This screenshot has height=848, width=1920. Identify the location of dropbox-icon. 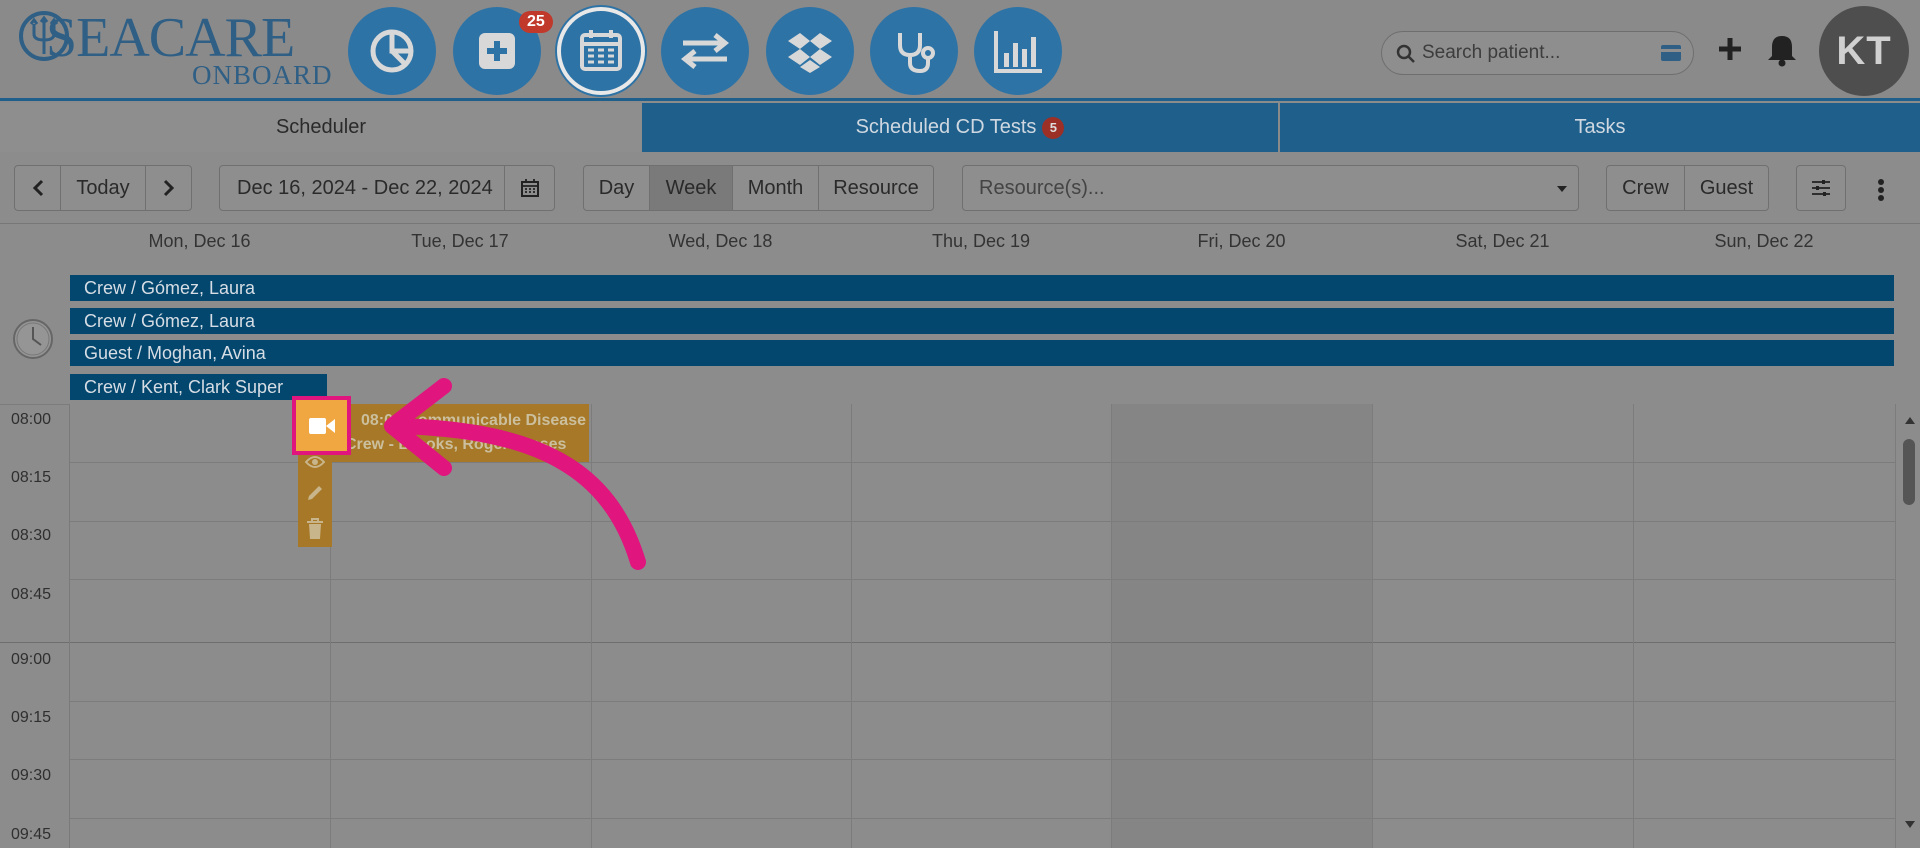
(810, 53).